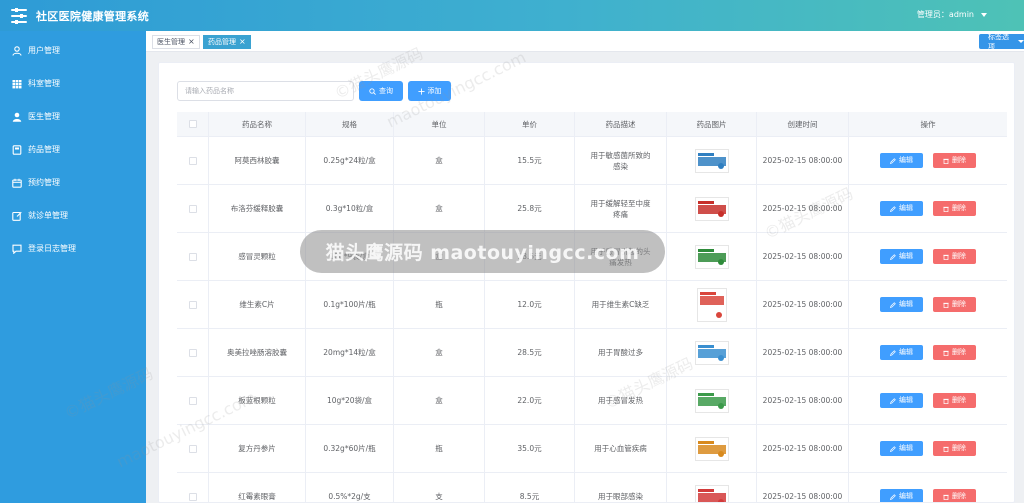 Image resolution: width=1024 pixels, height=503 pixels. I want to click on cell-created: 2025-02-15 08:00:00, so click(803, 160).